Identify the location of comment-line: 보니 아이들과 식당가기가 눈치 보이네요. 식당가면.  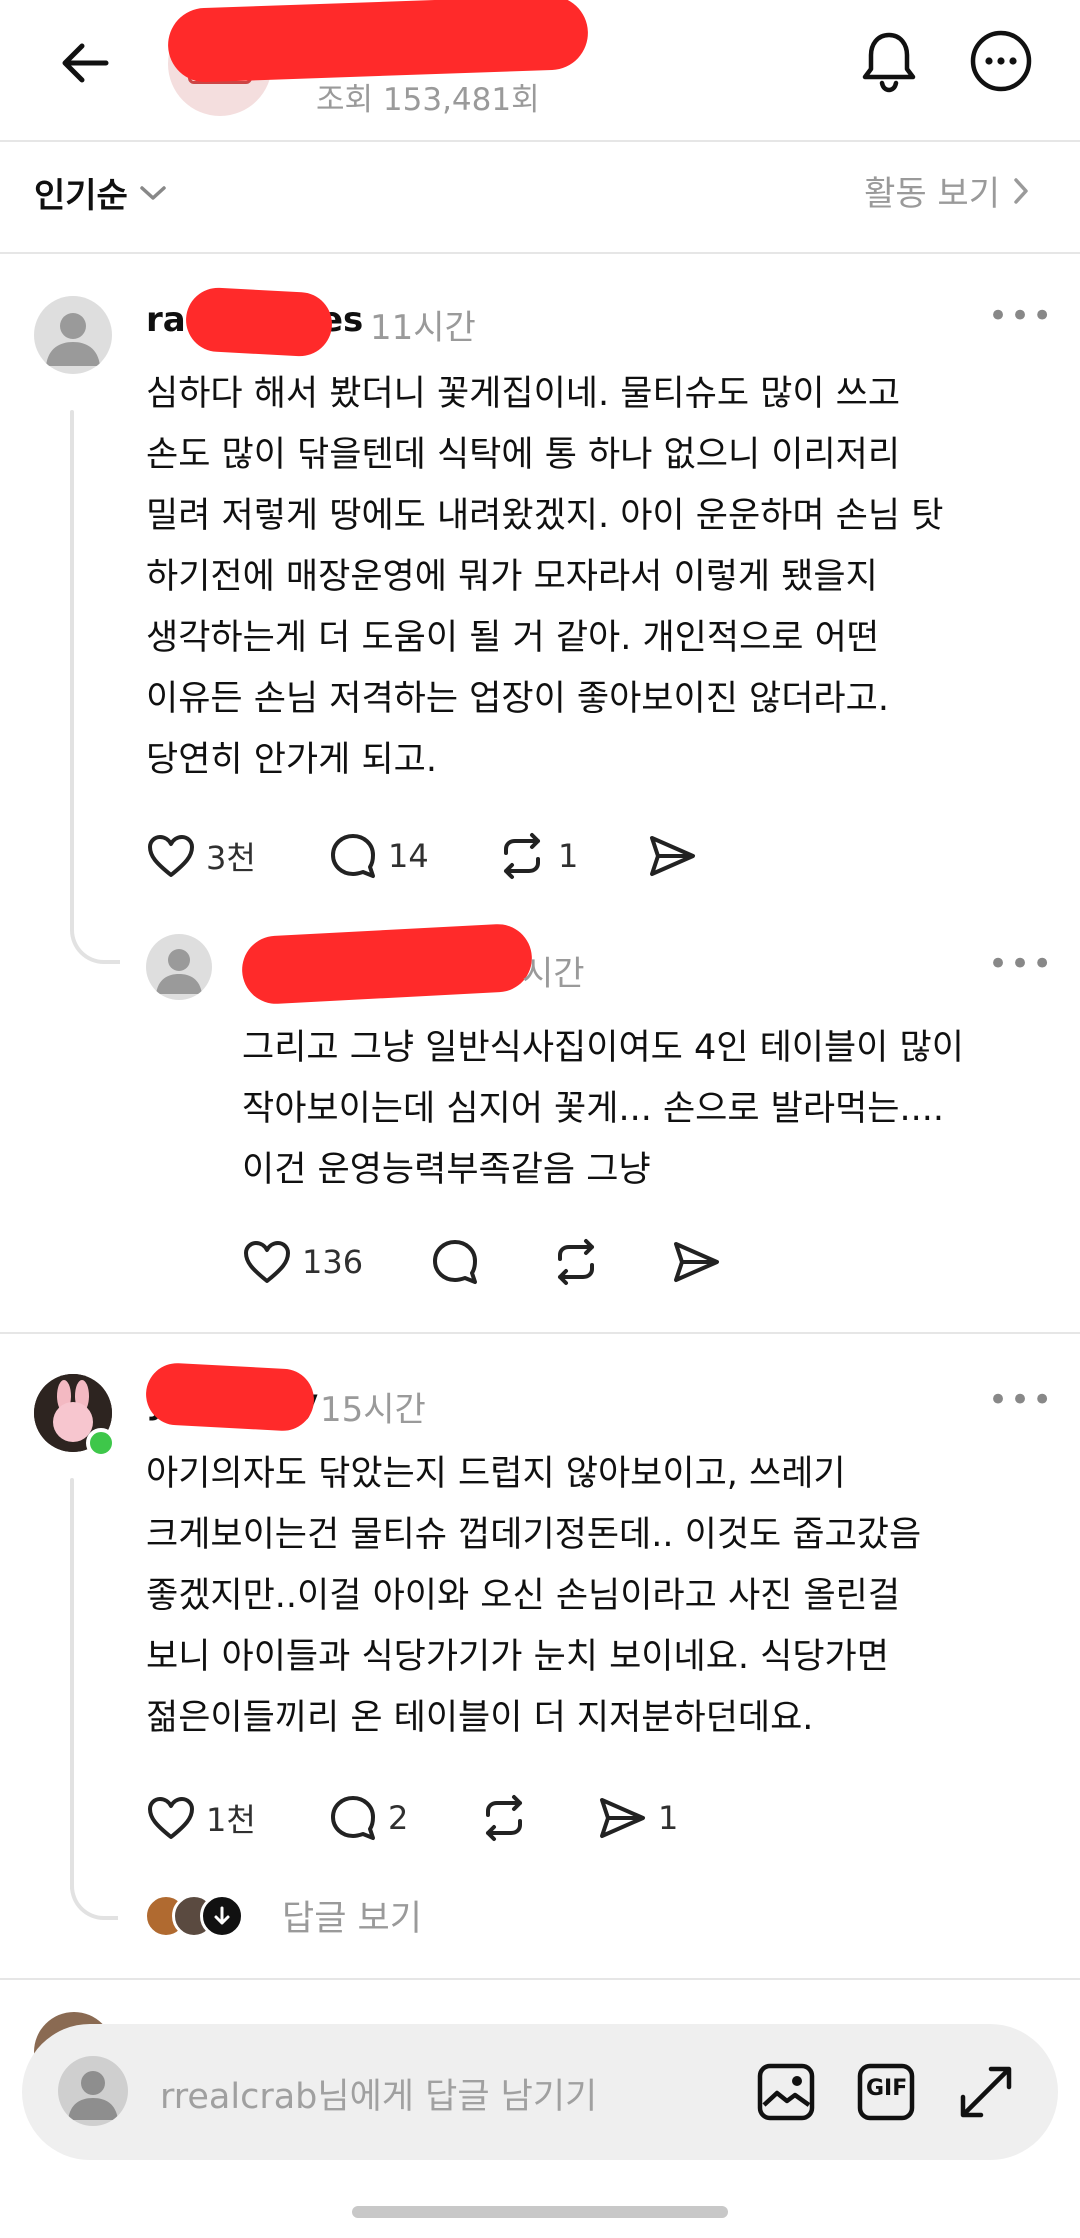
(517, 1657).